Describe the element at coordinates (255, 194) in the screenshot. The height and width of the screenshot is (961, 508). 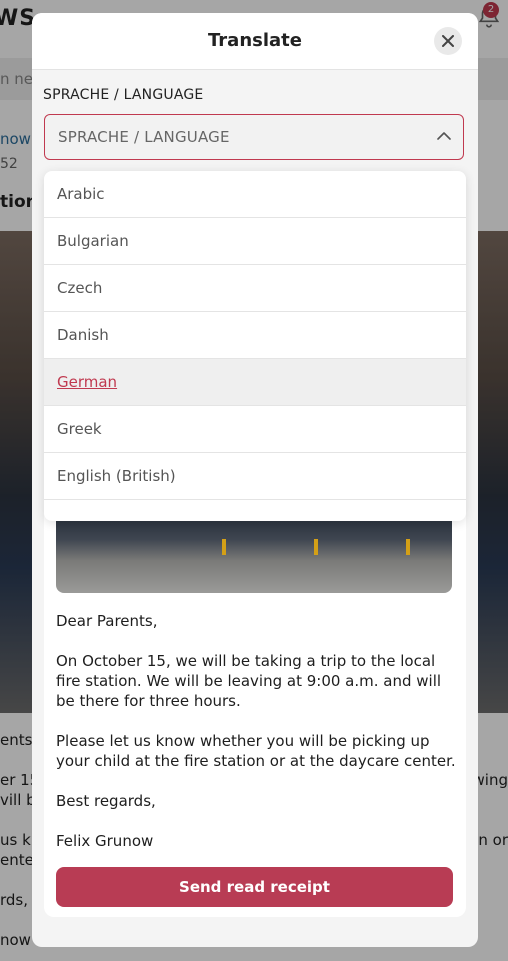
I see `language-option-arabic: Arabic` at that location.